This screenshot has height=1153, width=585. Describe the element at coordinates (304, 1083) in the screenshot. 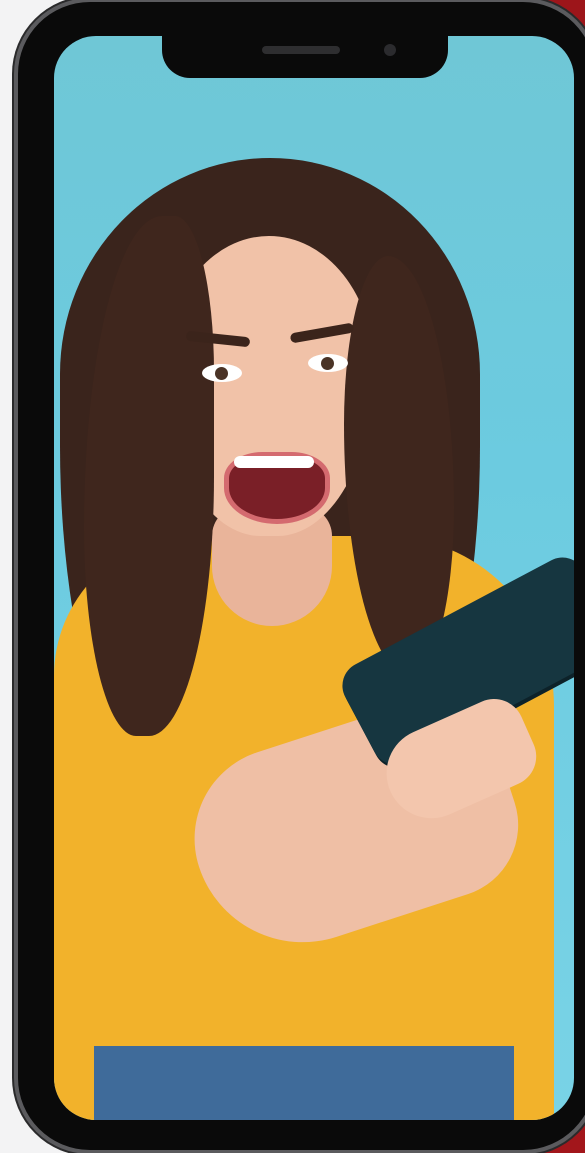

I see `jeans` at that location.